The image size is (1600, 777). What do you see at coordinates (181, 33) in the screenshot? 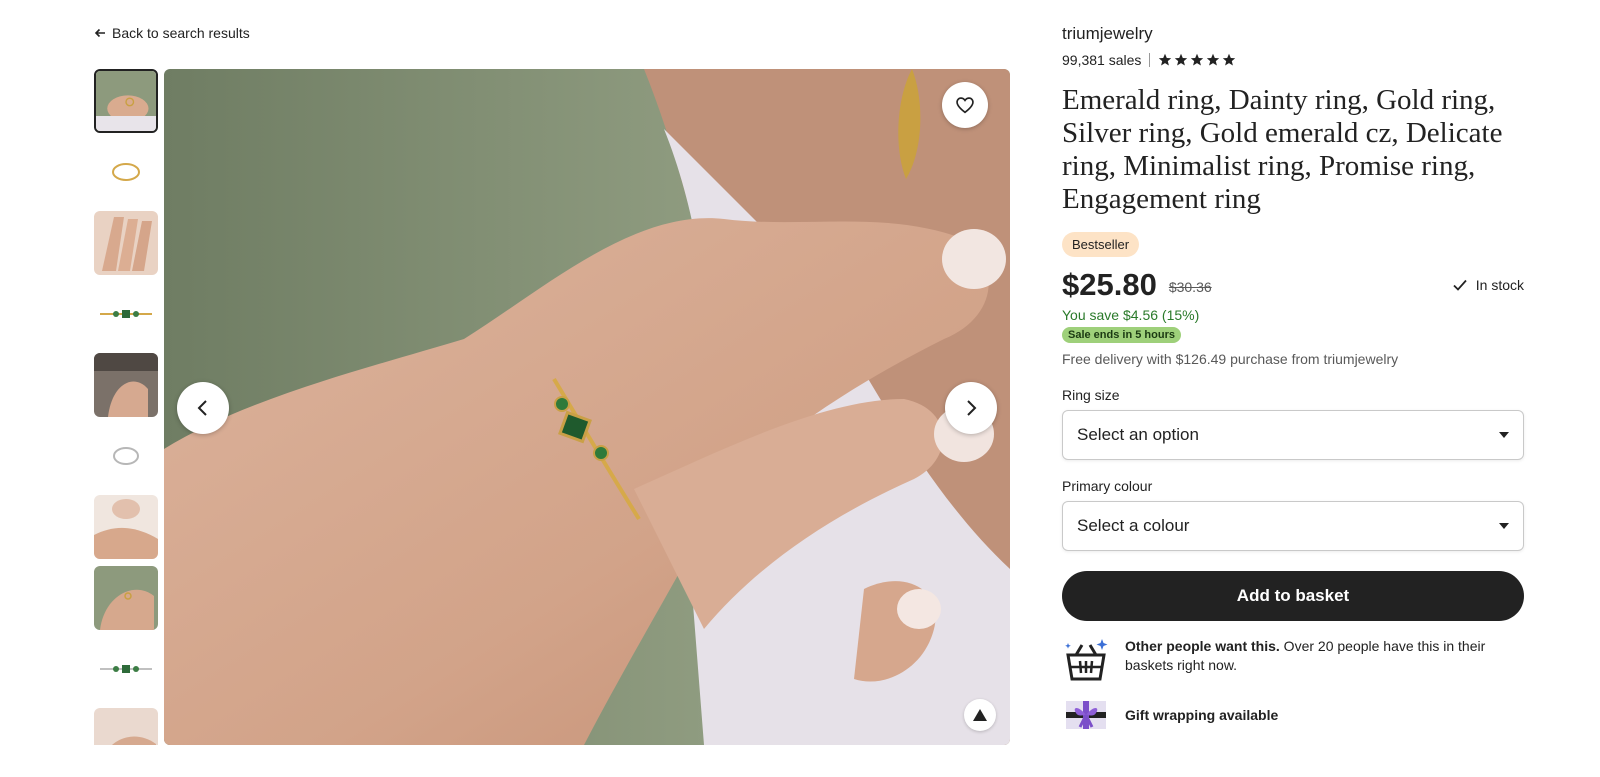
I see `back-link-label: Back to search results` at bounding box center [181, 33].